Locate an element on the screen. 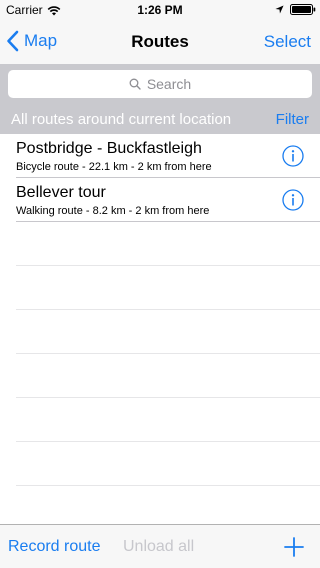 Image resolution: width=320 pixels, height=568 pixels. search-input: Search is located at coordinates (160, 84).